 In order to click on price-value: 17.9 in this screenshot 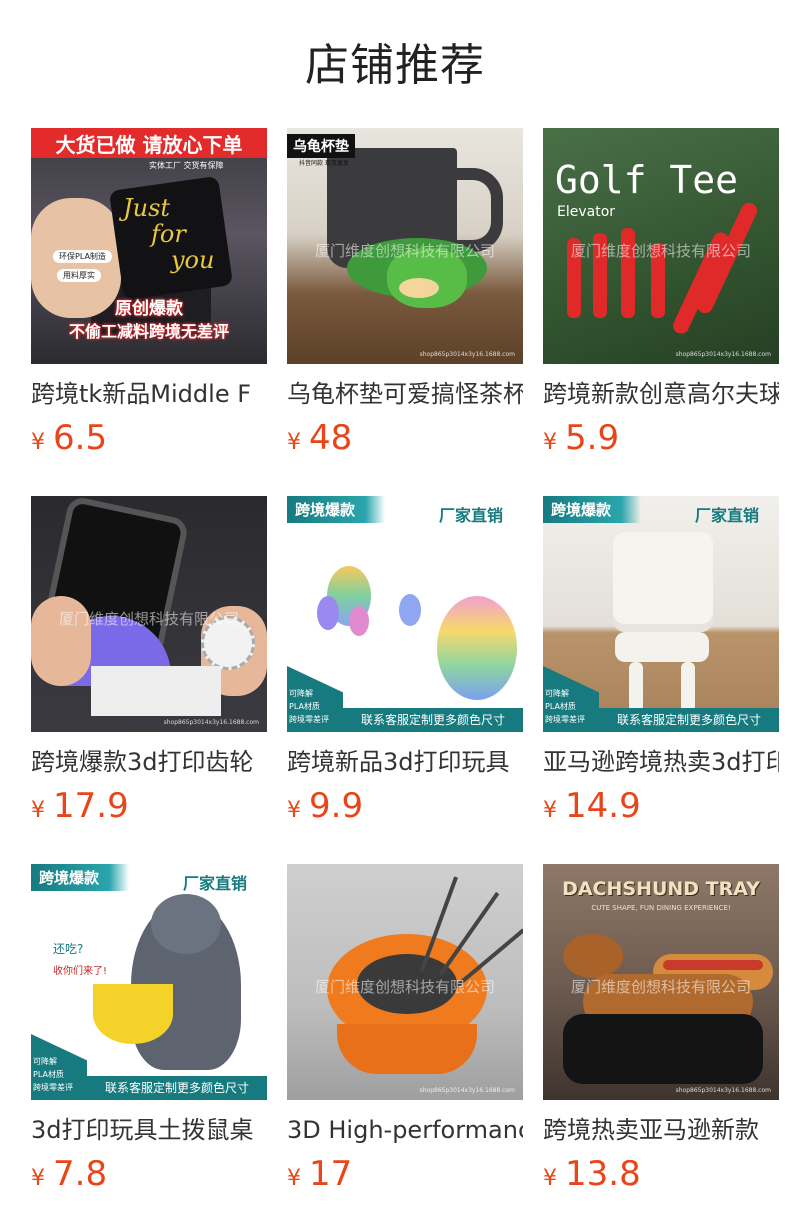, I will do `click(91, 806)`.